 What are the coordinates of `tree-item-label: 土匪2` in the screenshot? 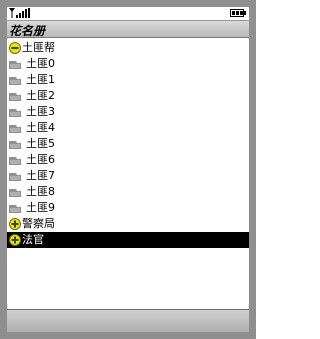 It's located at (40, 95).